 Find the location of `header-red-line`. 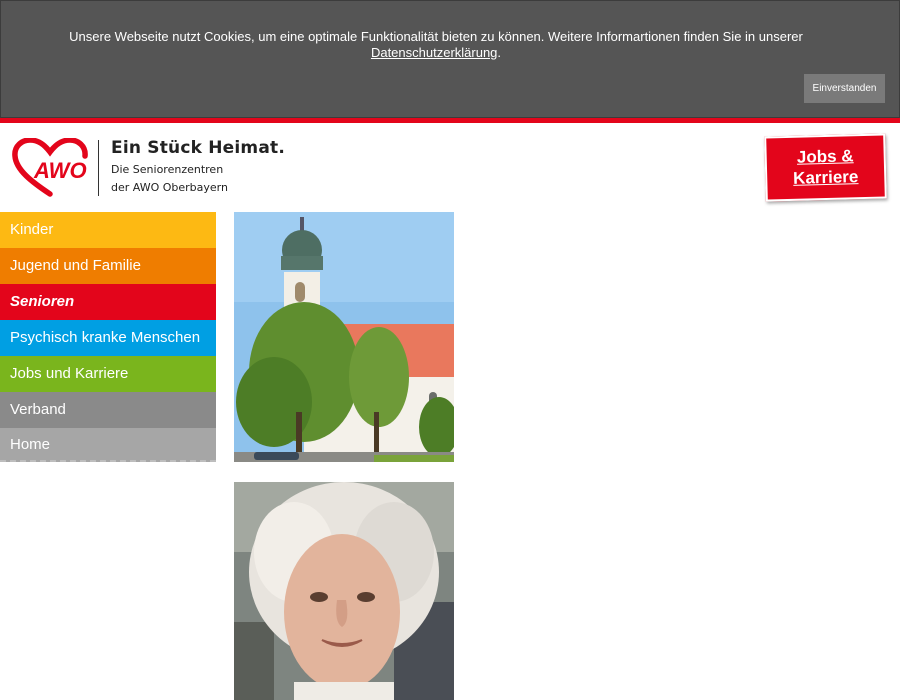

header-red-line is located at coordinates (450, 120).